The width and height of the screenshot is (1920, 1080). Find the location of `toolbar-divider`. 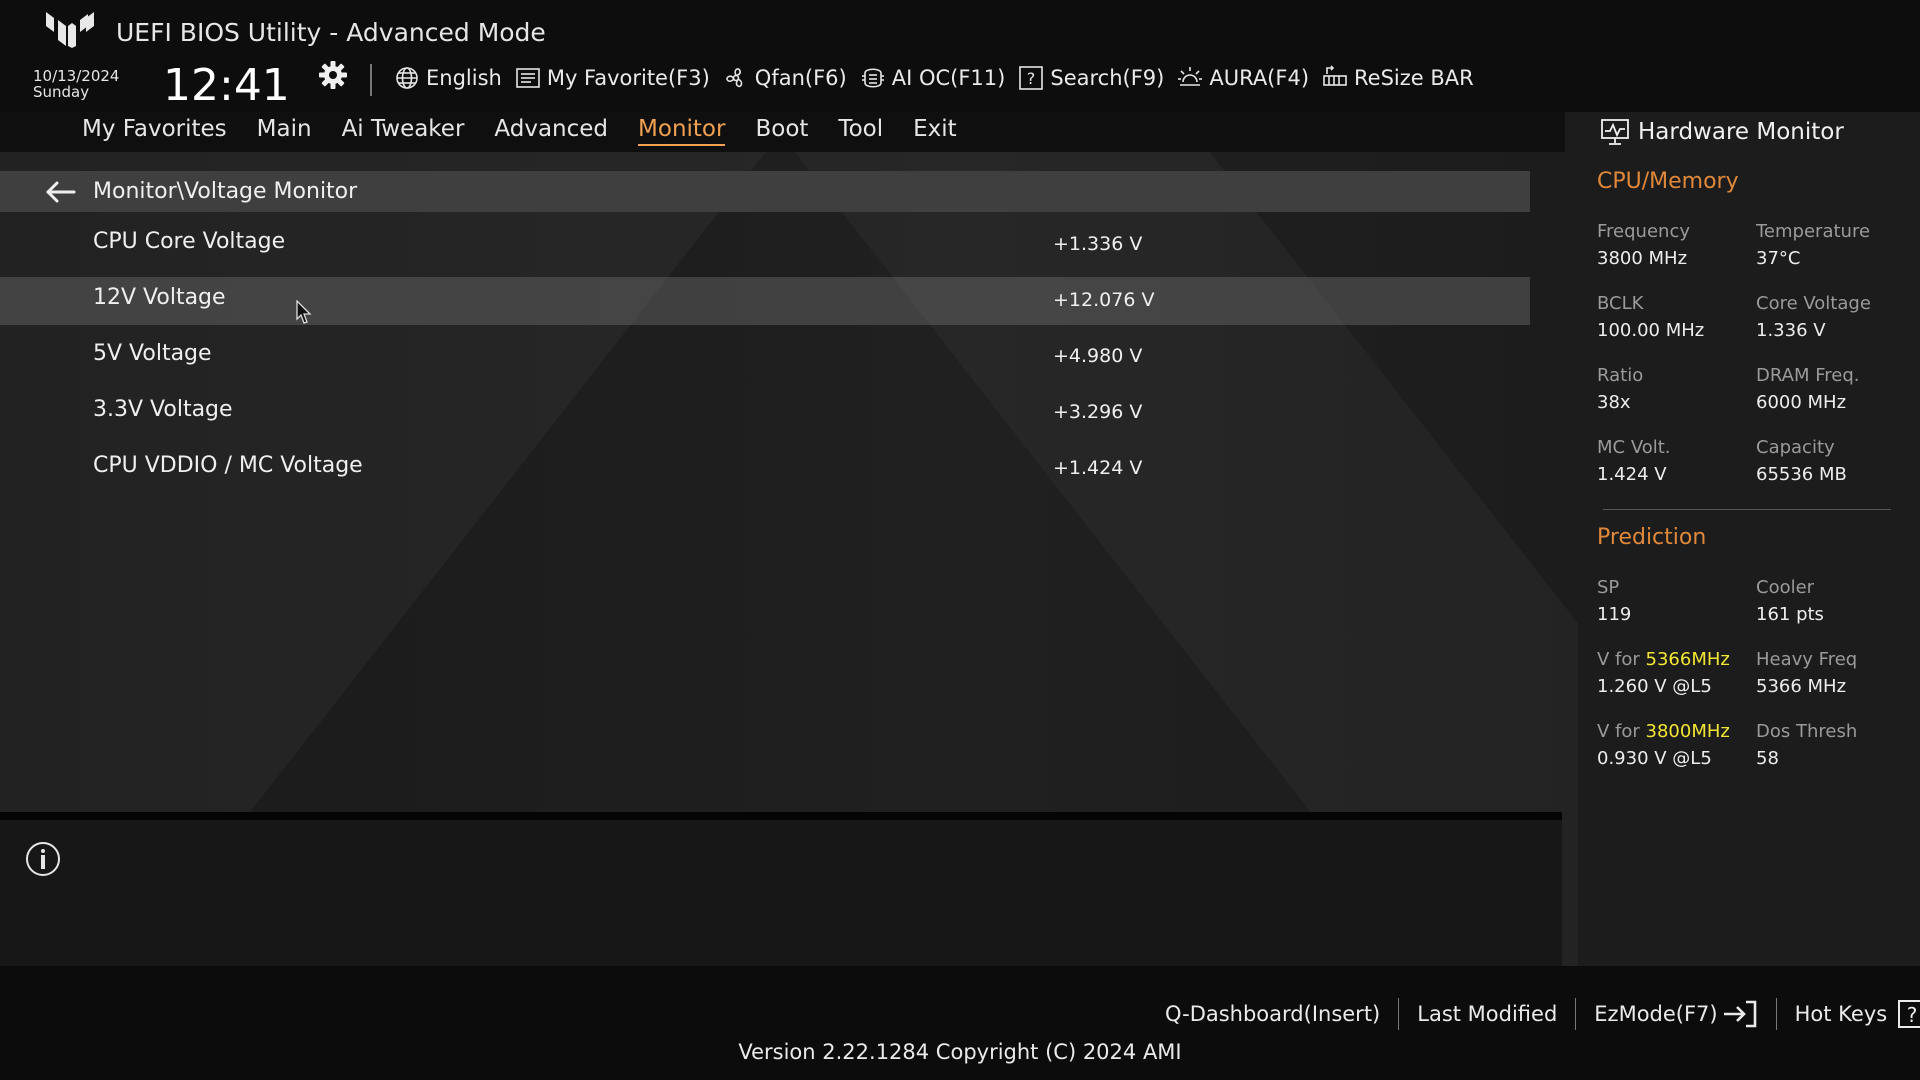

toolbar-divider is located at coordinates (371, 80).